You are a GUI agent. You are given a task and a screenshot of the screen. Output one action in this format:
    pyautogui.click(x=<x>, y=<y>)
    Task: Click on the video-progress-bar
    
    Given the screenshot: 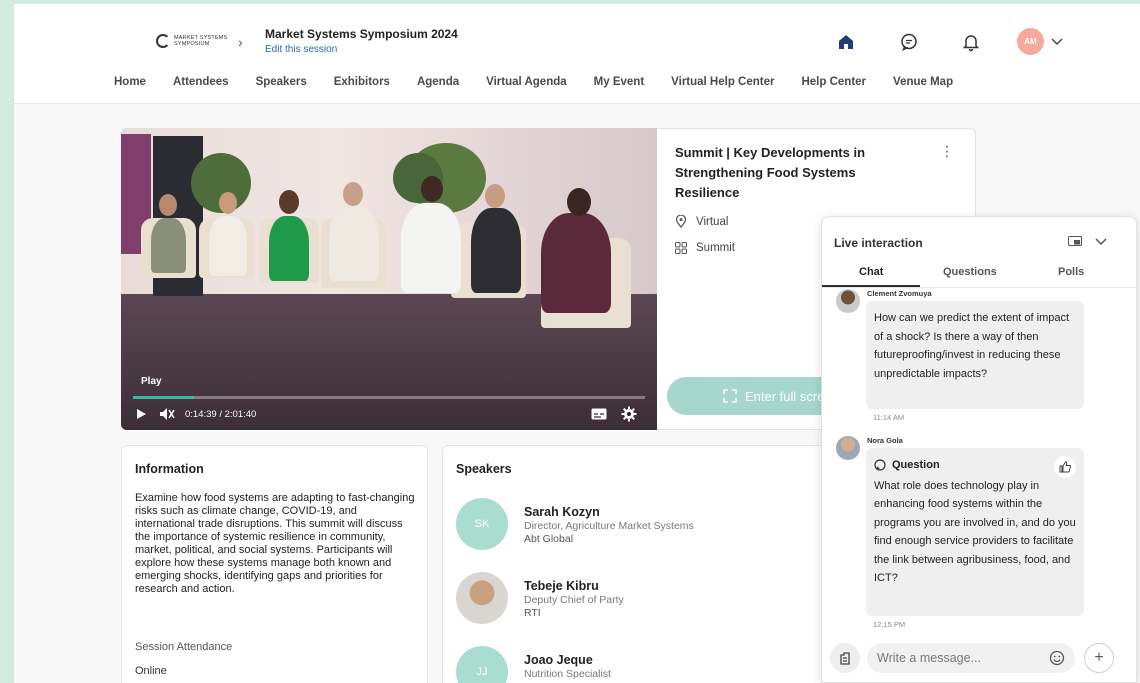 What is the action you would take?
    pyautogui.click(x=389, y=397)
    